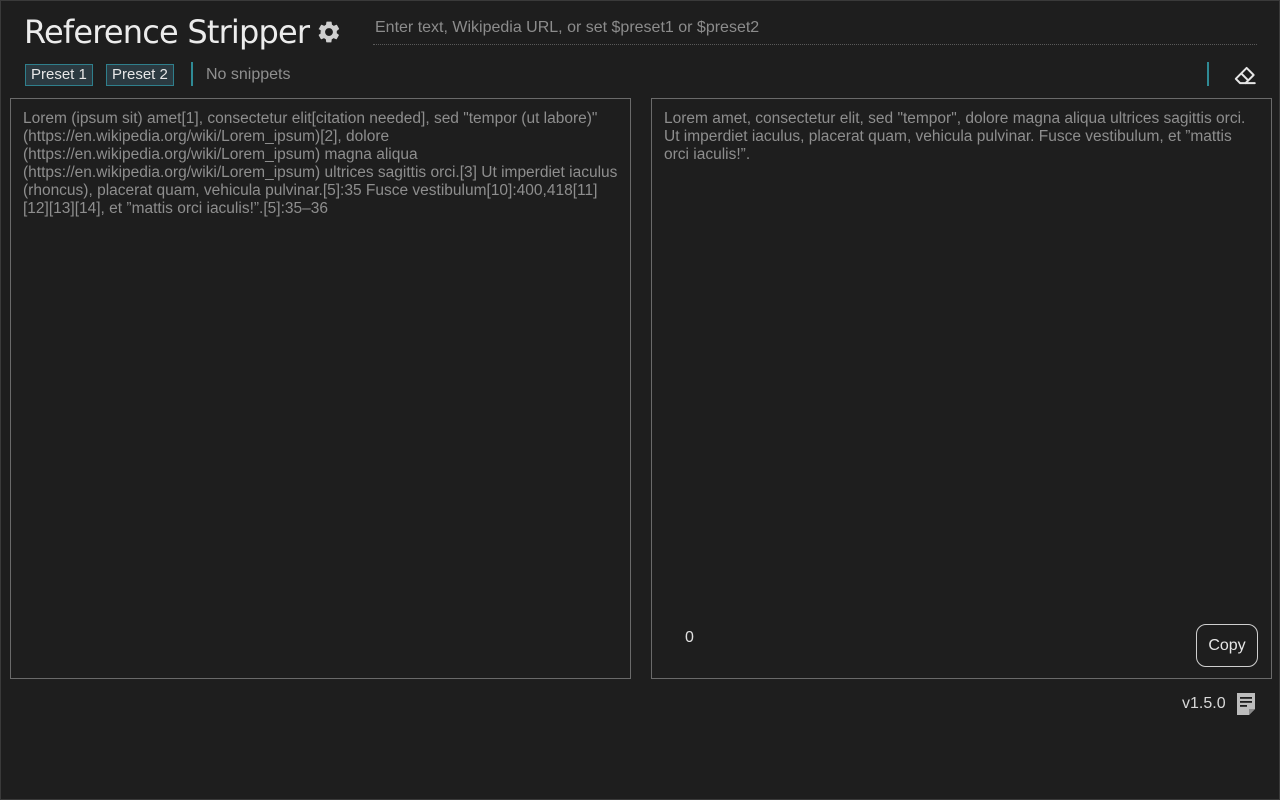 This screenshot has width=1280, height=800. I want to click on gear-icon, so click(329, 32).